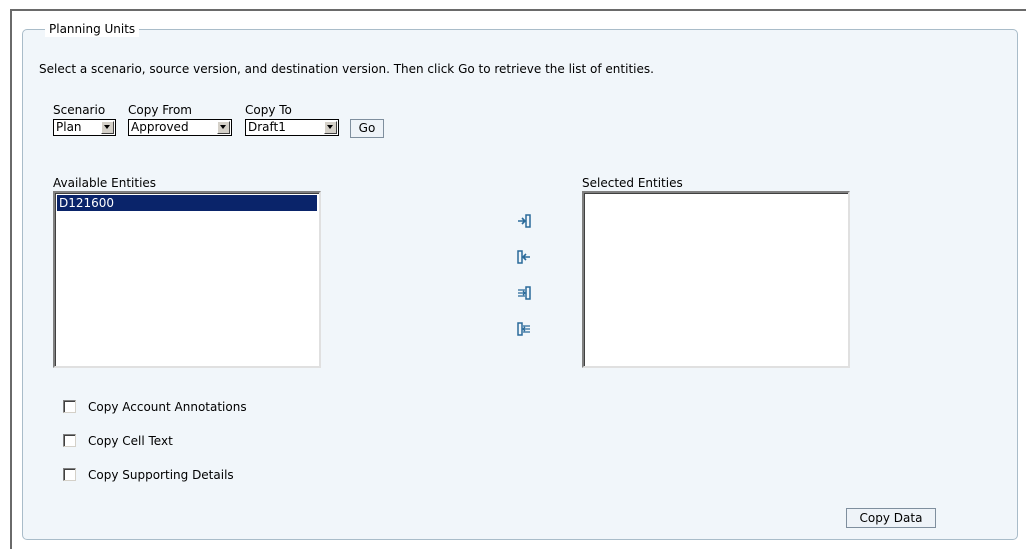 The height and width of the screenshot is (549, 1026). I want to click on copy-cell-text-label: Copy Cell Text, so click(130, 441).